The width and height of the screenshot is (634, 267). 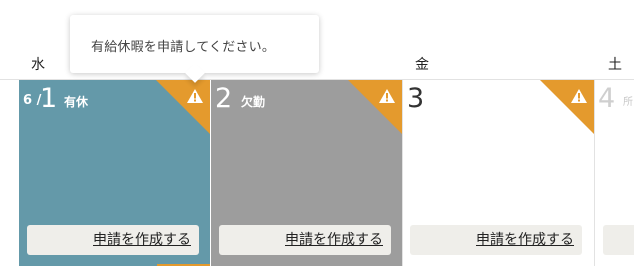 What do you see at coordinates (183, 47) in the screenshot?
I see `tooltip-message: 有給休暇を申請してください。` at bounding box center [183, 47].